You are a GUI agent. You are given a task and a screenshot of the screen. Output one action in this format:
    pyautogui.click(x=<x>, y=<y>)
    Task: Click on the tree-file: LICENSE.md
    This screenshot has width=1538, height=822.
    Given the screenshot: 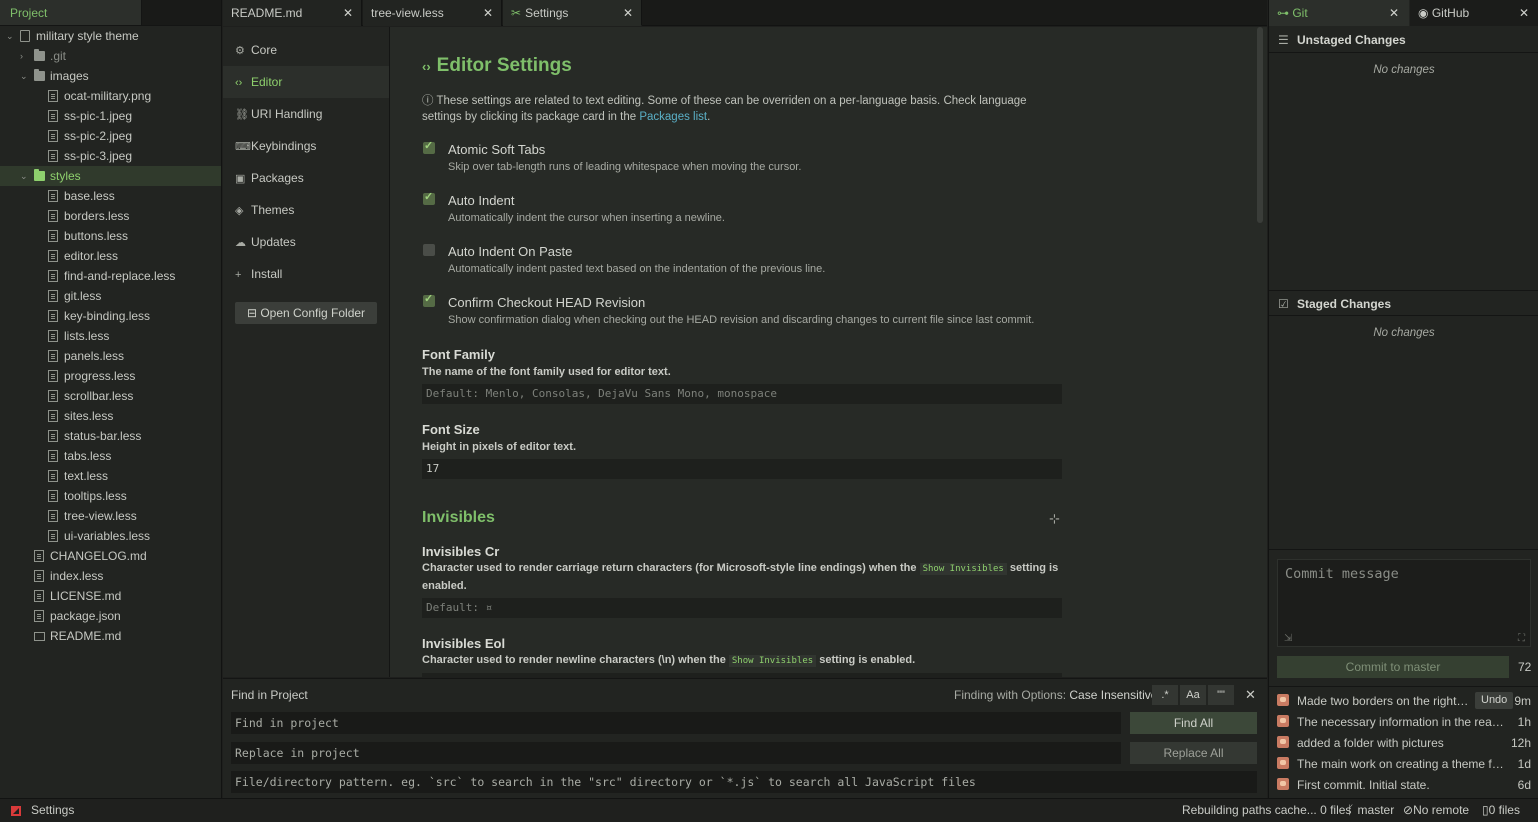 What is the action you would take?
    pyautogui.click(x=110, y=596)
    